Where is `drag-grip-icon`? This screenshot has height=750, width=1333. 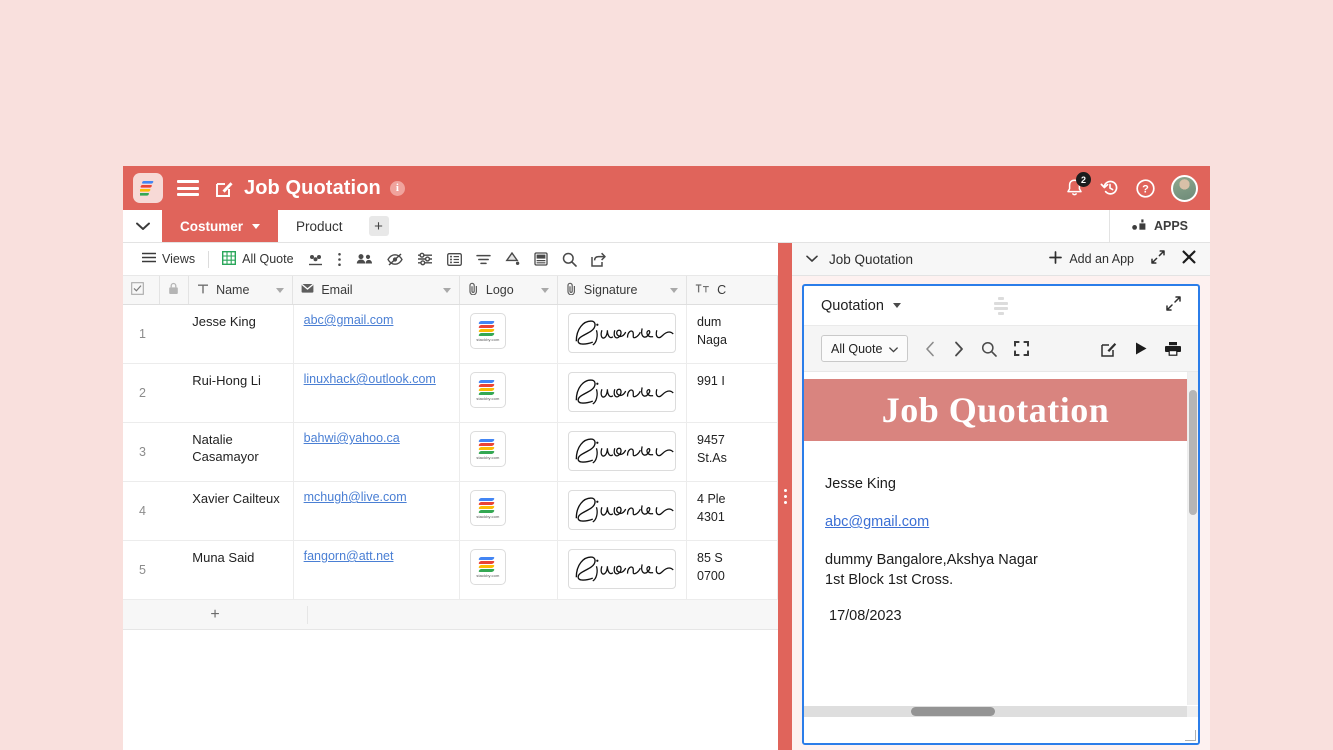
drag-grip-icon is located at coordinates (1001, 305).